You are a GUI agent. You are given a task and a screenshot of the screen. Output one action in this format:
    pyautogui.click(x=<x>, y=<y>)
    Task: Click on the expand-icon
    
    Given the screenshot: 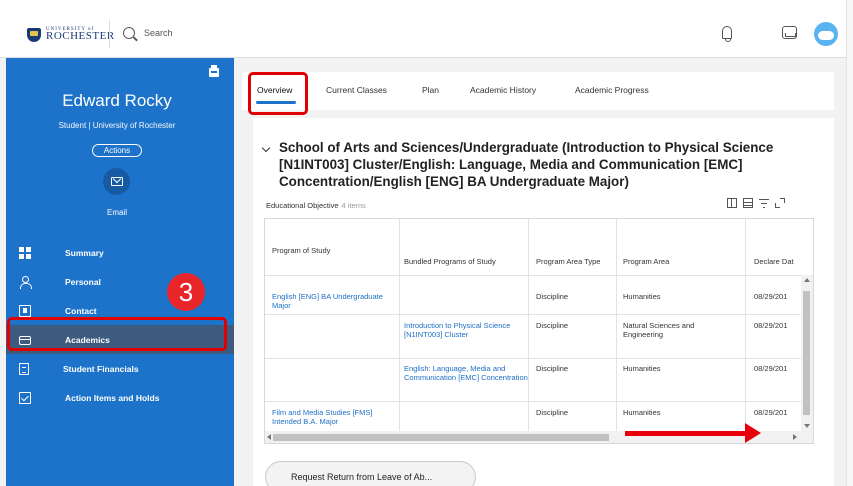 What is the action you would take?
    pyautogui.click(x=780, y=203)
    